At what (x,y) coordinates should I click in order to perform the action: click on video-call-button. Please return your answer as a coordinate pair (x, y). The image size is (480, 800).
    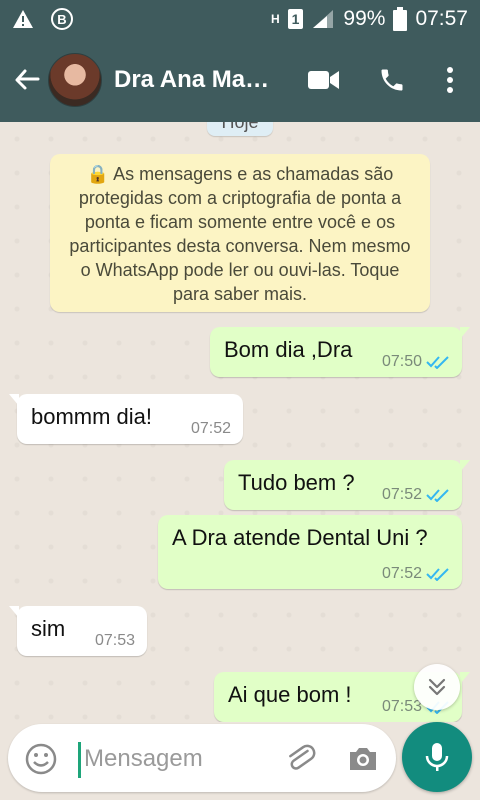
    Looking at the image, I should click on (324, 80).